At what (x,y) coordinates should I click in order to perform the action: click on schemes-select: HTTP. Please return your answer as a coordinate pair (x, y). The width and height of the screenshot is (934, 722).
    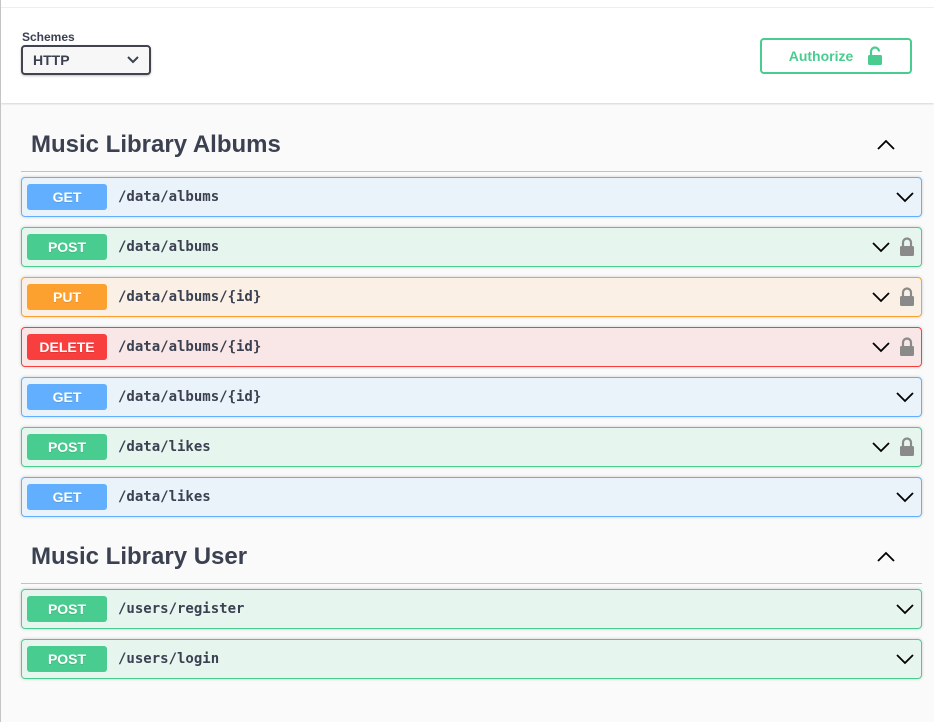
    Looking at the image, I should click on (86, 60).